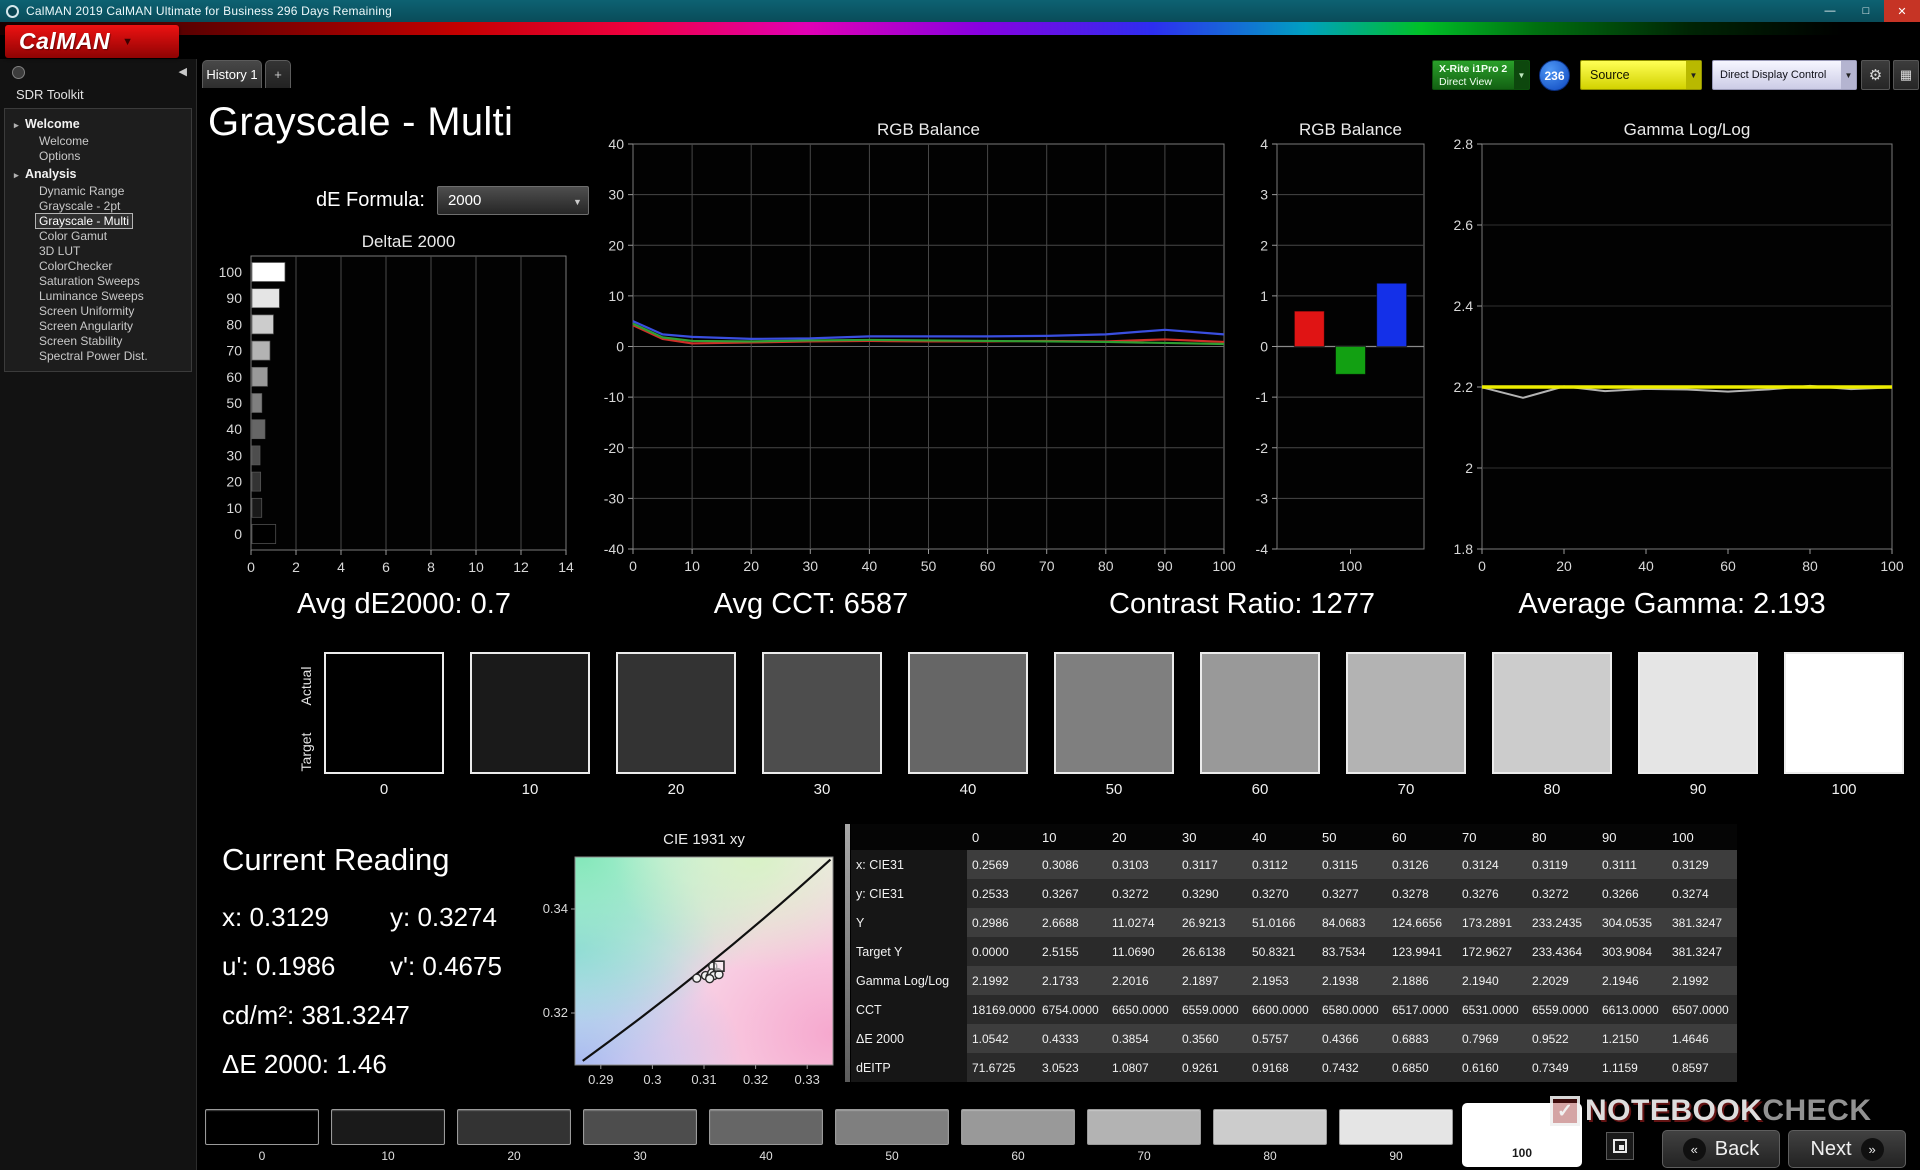 The height and width of the screenshot is (1170, 1920). What do you see at coordinates (822, 789) in the screenshot?
I see `swatch-label: 30` at bounding box center [822, 789].